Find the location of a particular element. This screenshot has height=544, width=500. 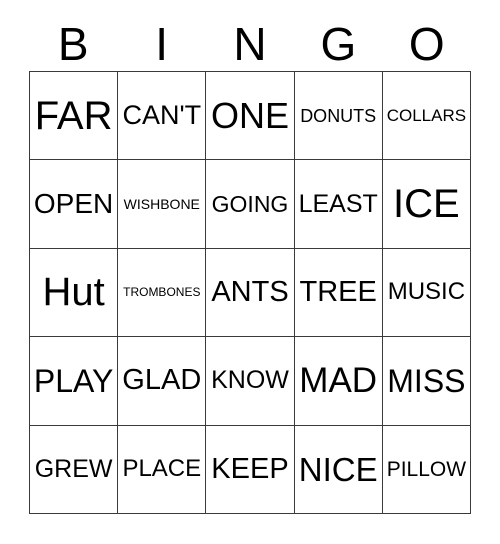

bingo-cell-label: DONUTS is located at coordinates (338, 115).